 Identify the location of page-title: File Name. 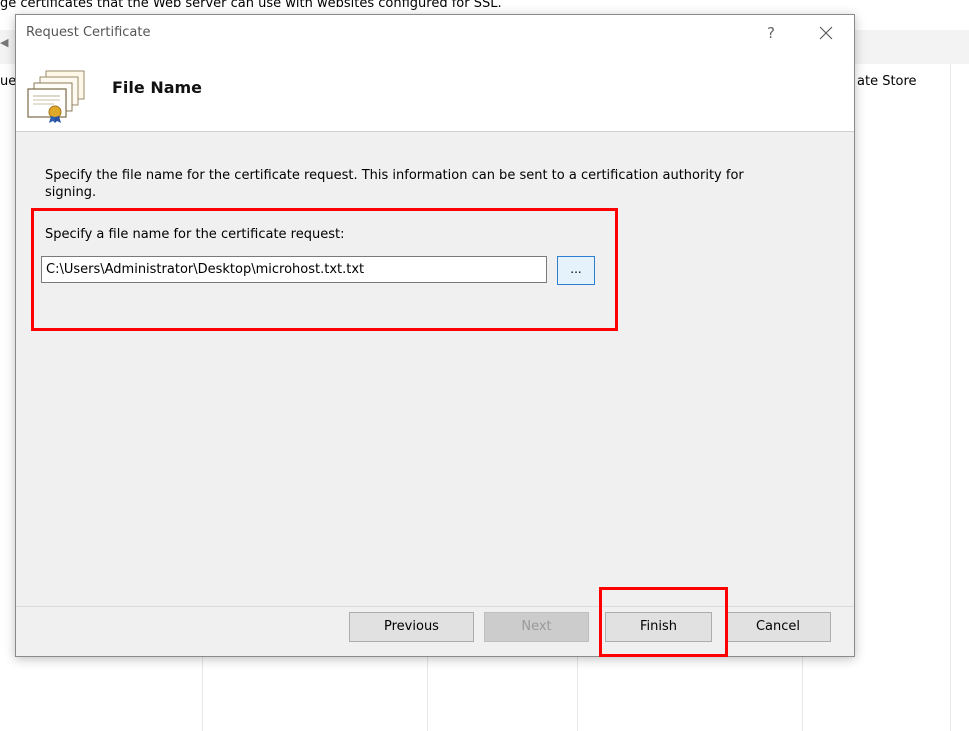
(157, 87).